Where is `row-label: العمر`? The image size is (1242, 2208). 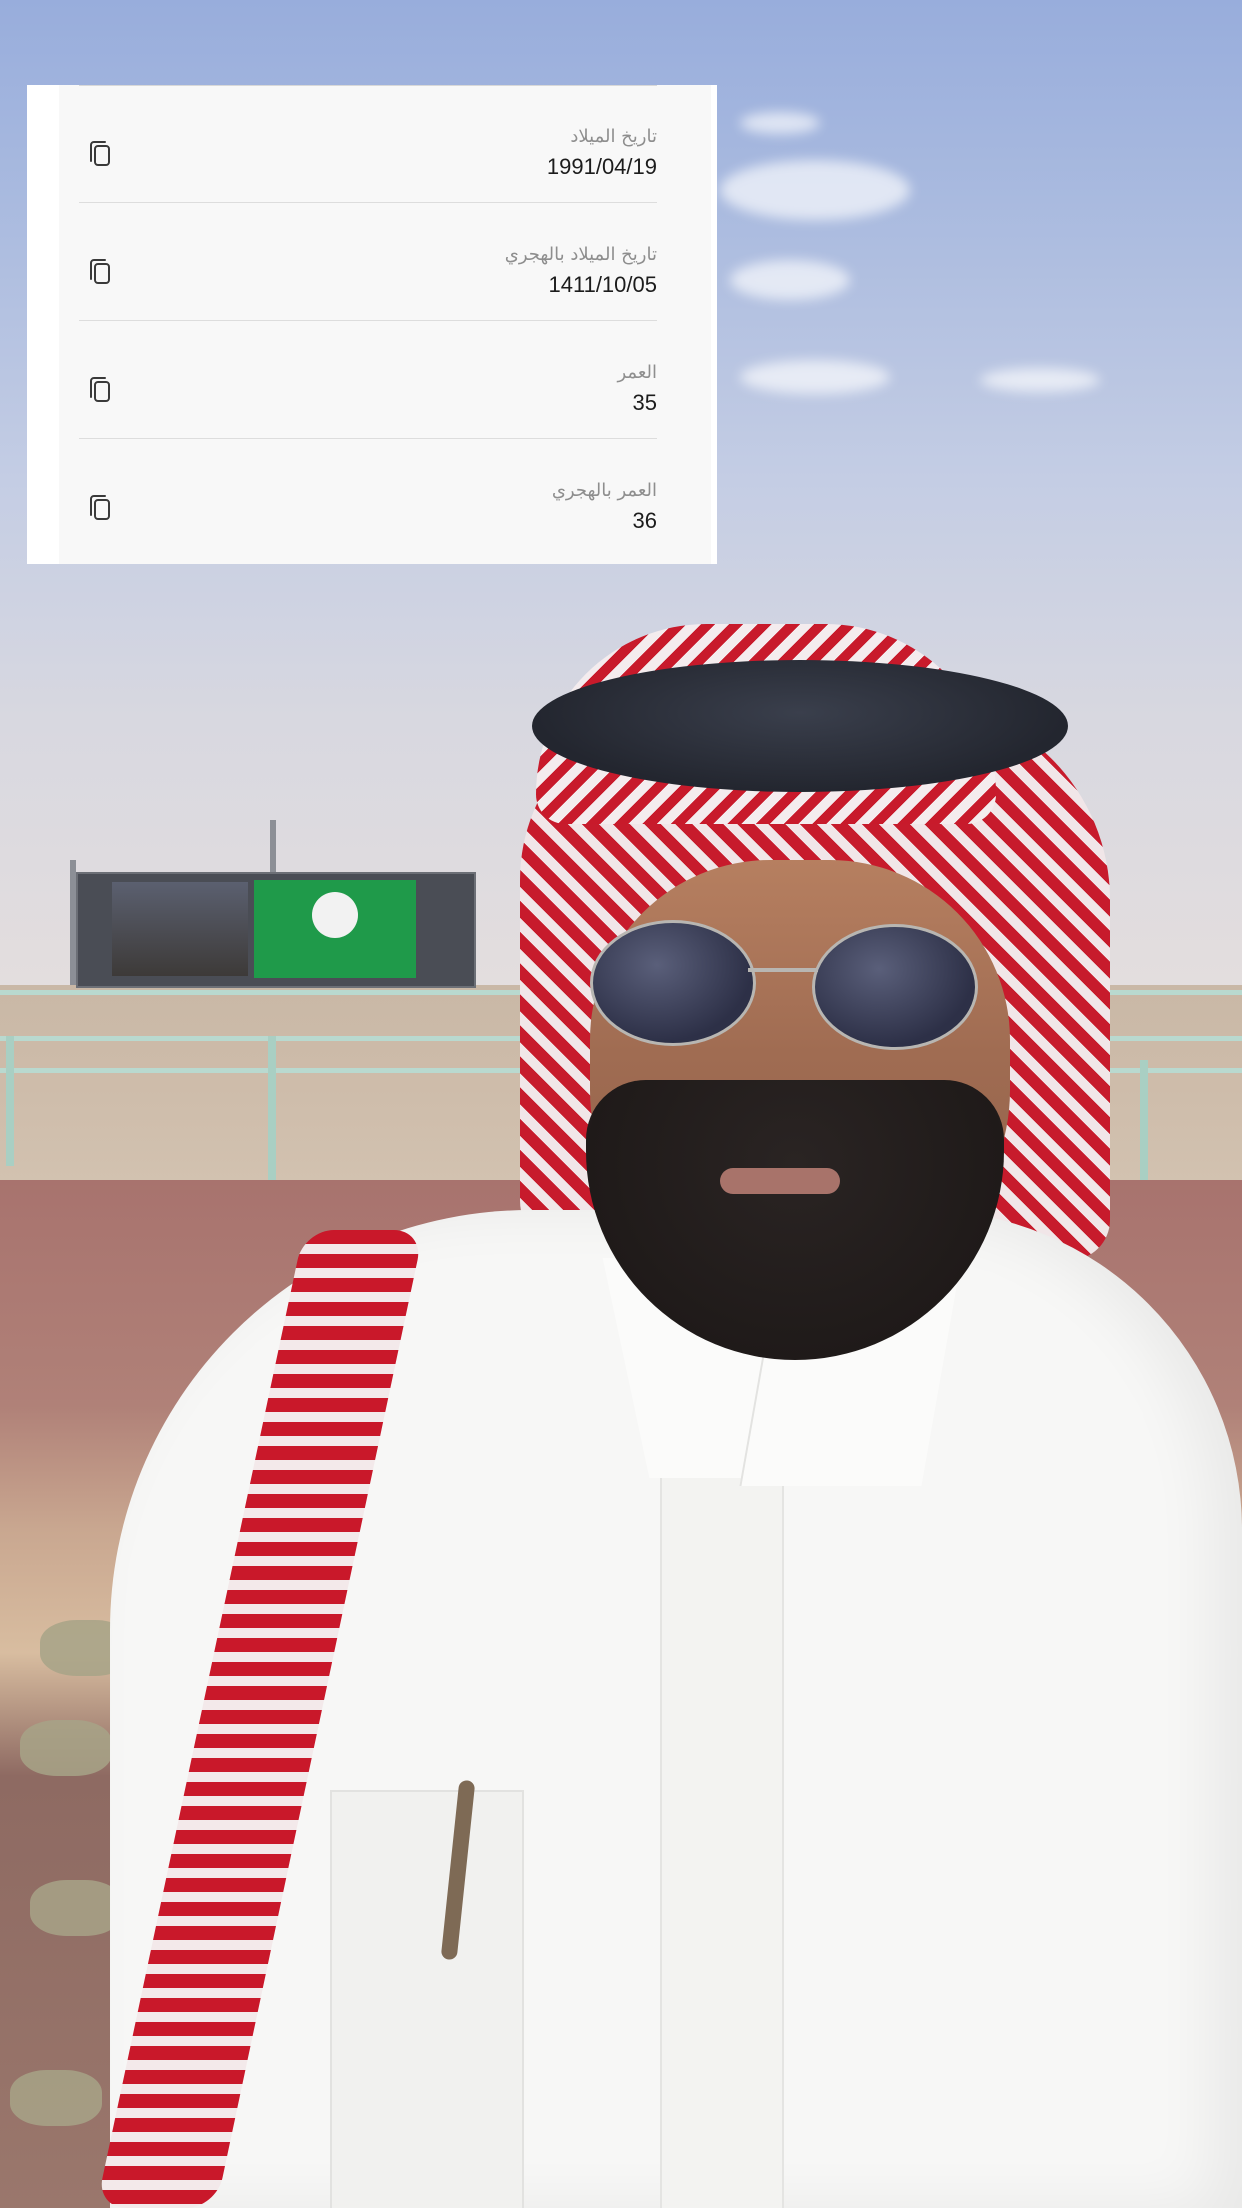 row-label: العمر is located at coordinates (637, 372).